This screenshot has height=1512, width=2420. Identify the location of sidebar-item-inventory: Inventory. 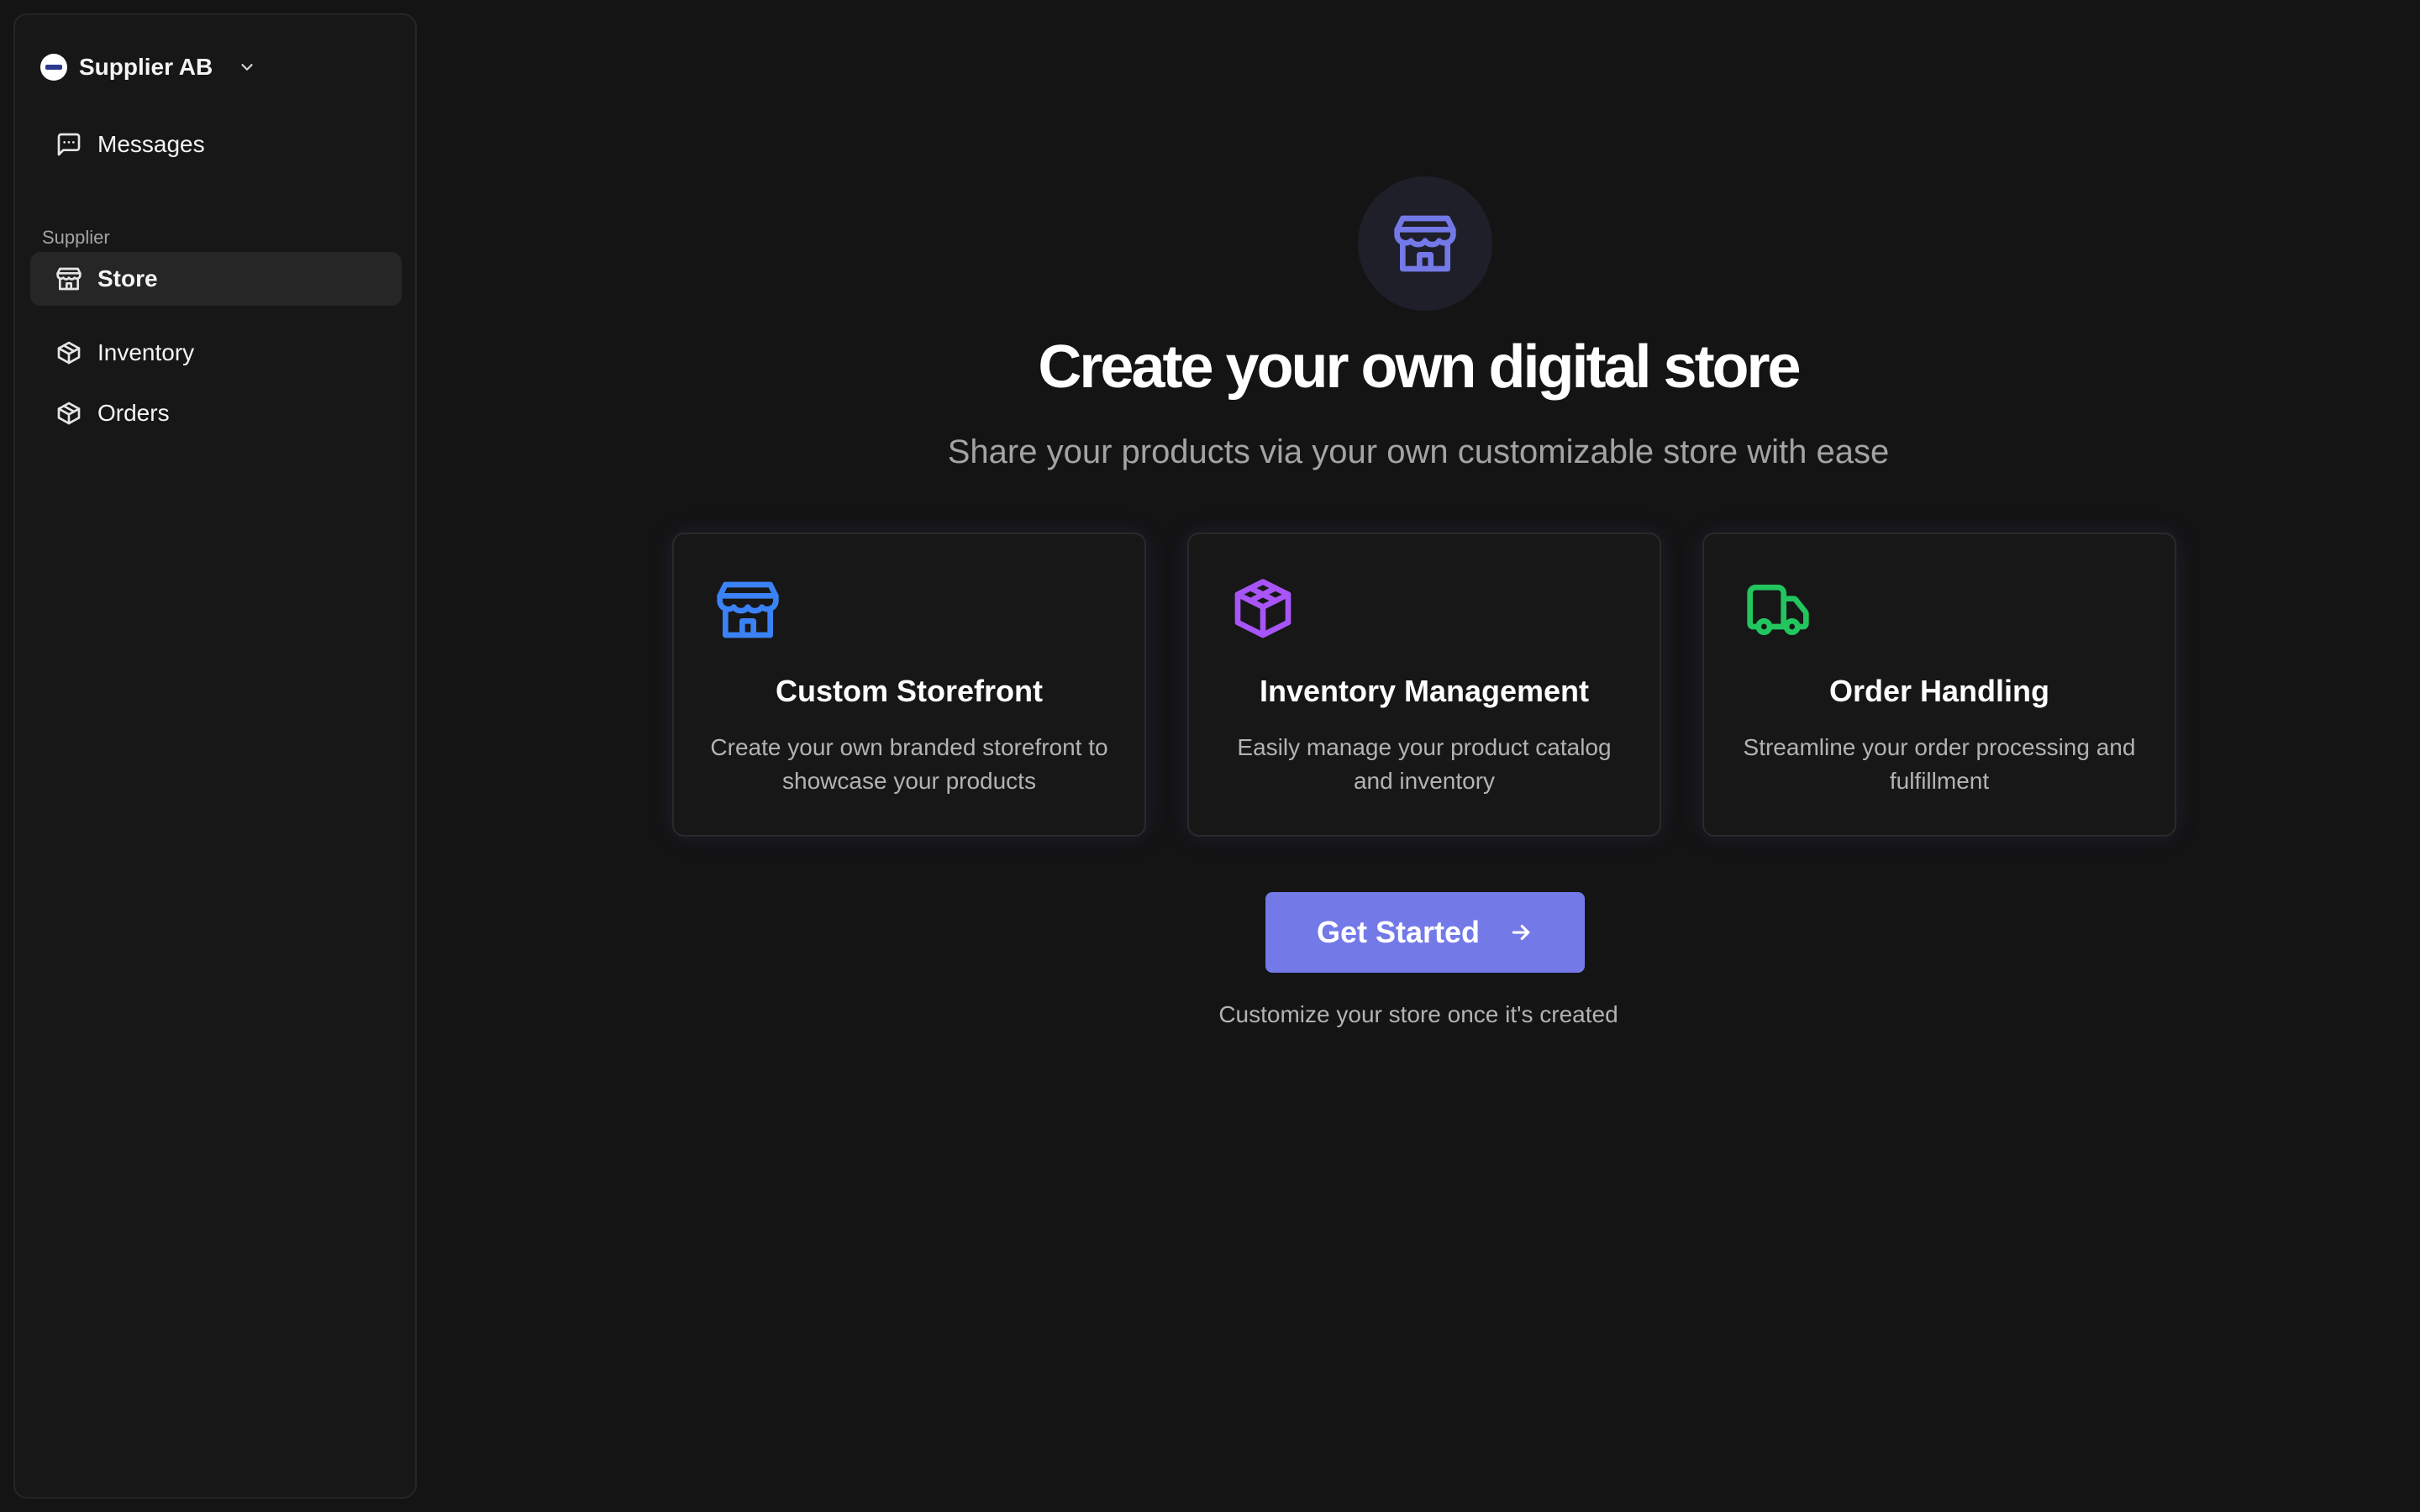
(216, 353).